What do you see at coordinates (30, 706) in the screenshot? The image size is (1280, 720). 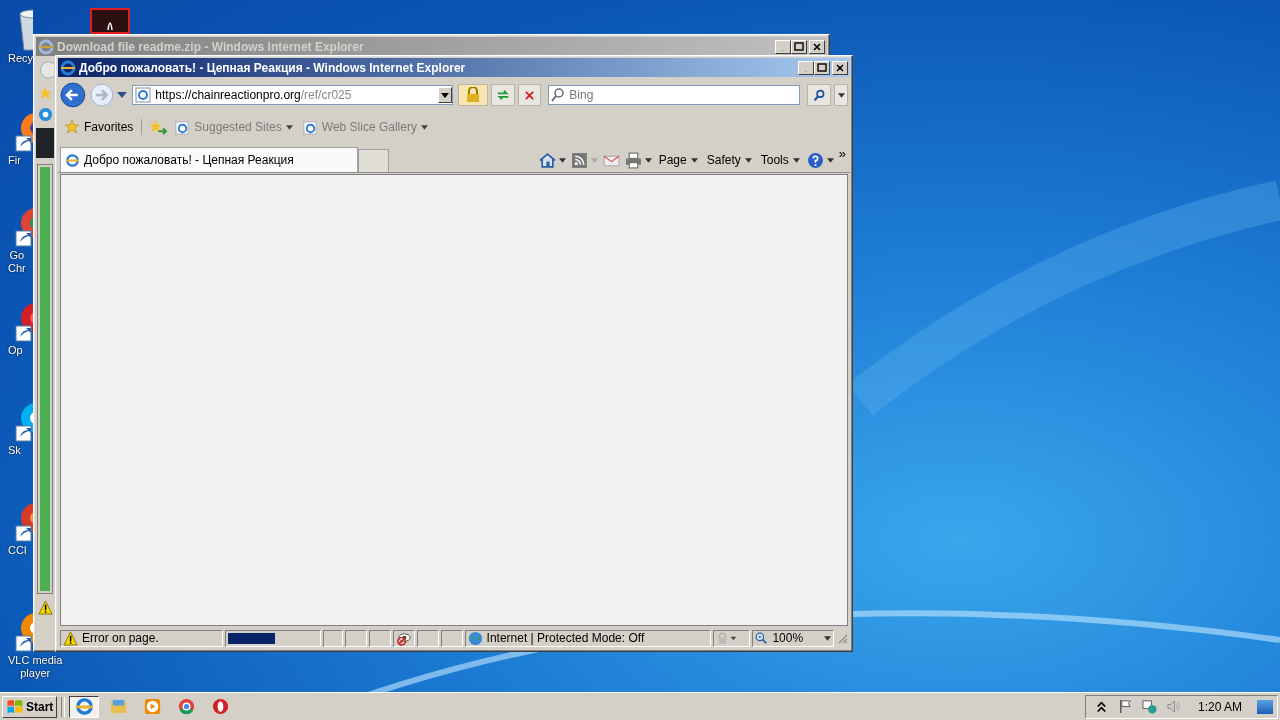 I see `start-button: Start` at bounding box center [30, 706].